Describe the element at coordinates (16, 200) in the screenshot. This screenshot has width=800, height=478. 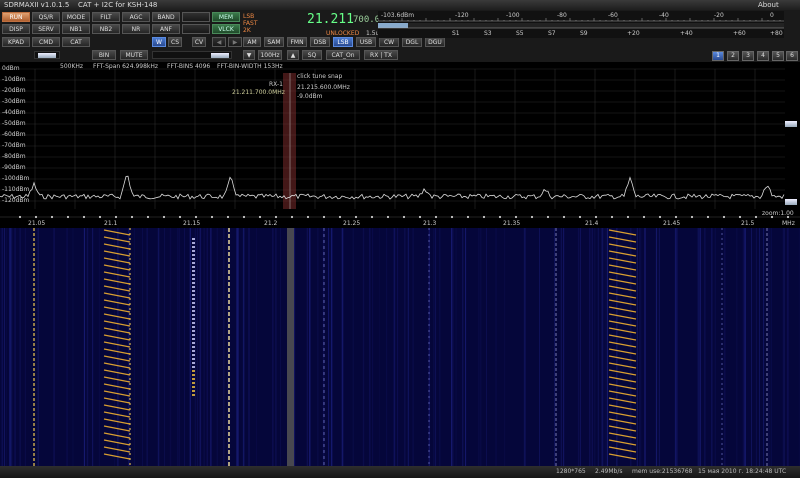
I see `db-label: -120dBm` at that location.